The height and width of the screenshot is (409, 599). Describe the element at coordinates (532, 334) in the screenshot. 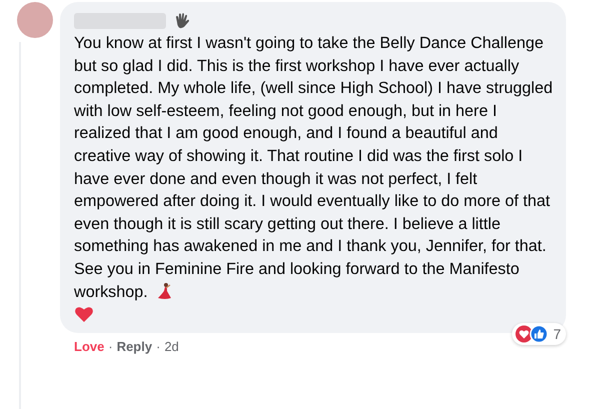

I see `reaction-icons` at that location.